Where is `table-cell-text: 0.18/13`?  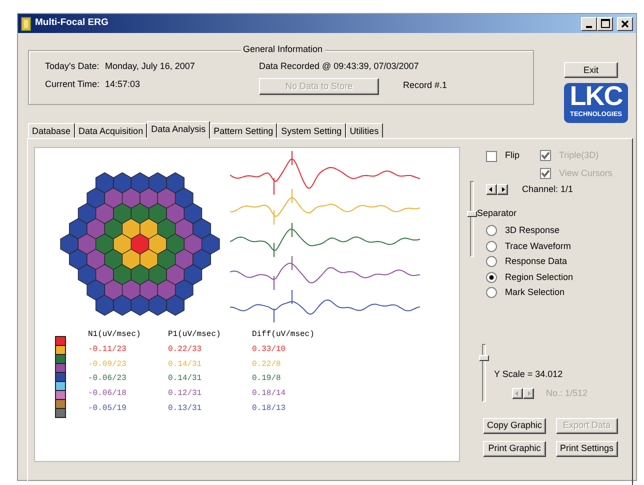
table-cell-text: 0.18/13 is located at coordinates (269, 409).